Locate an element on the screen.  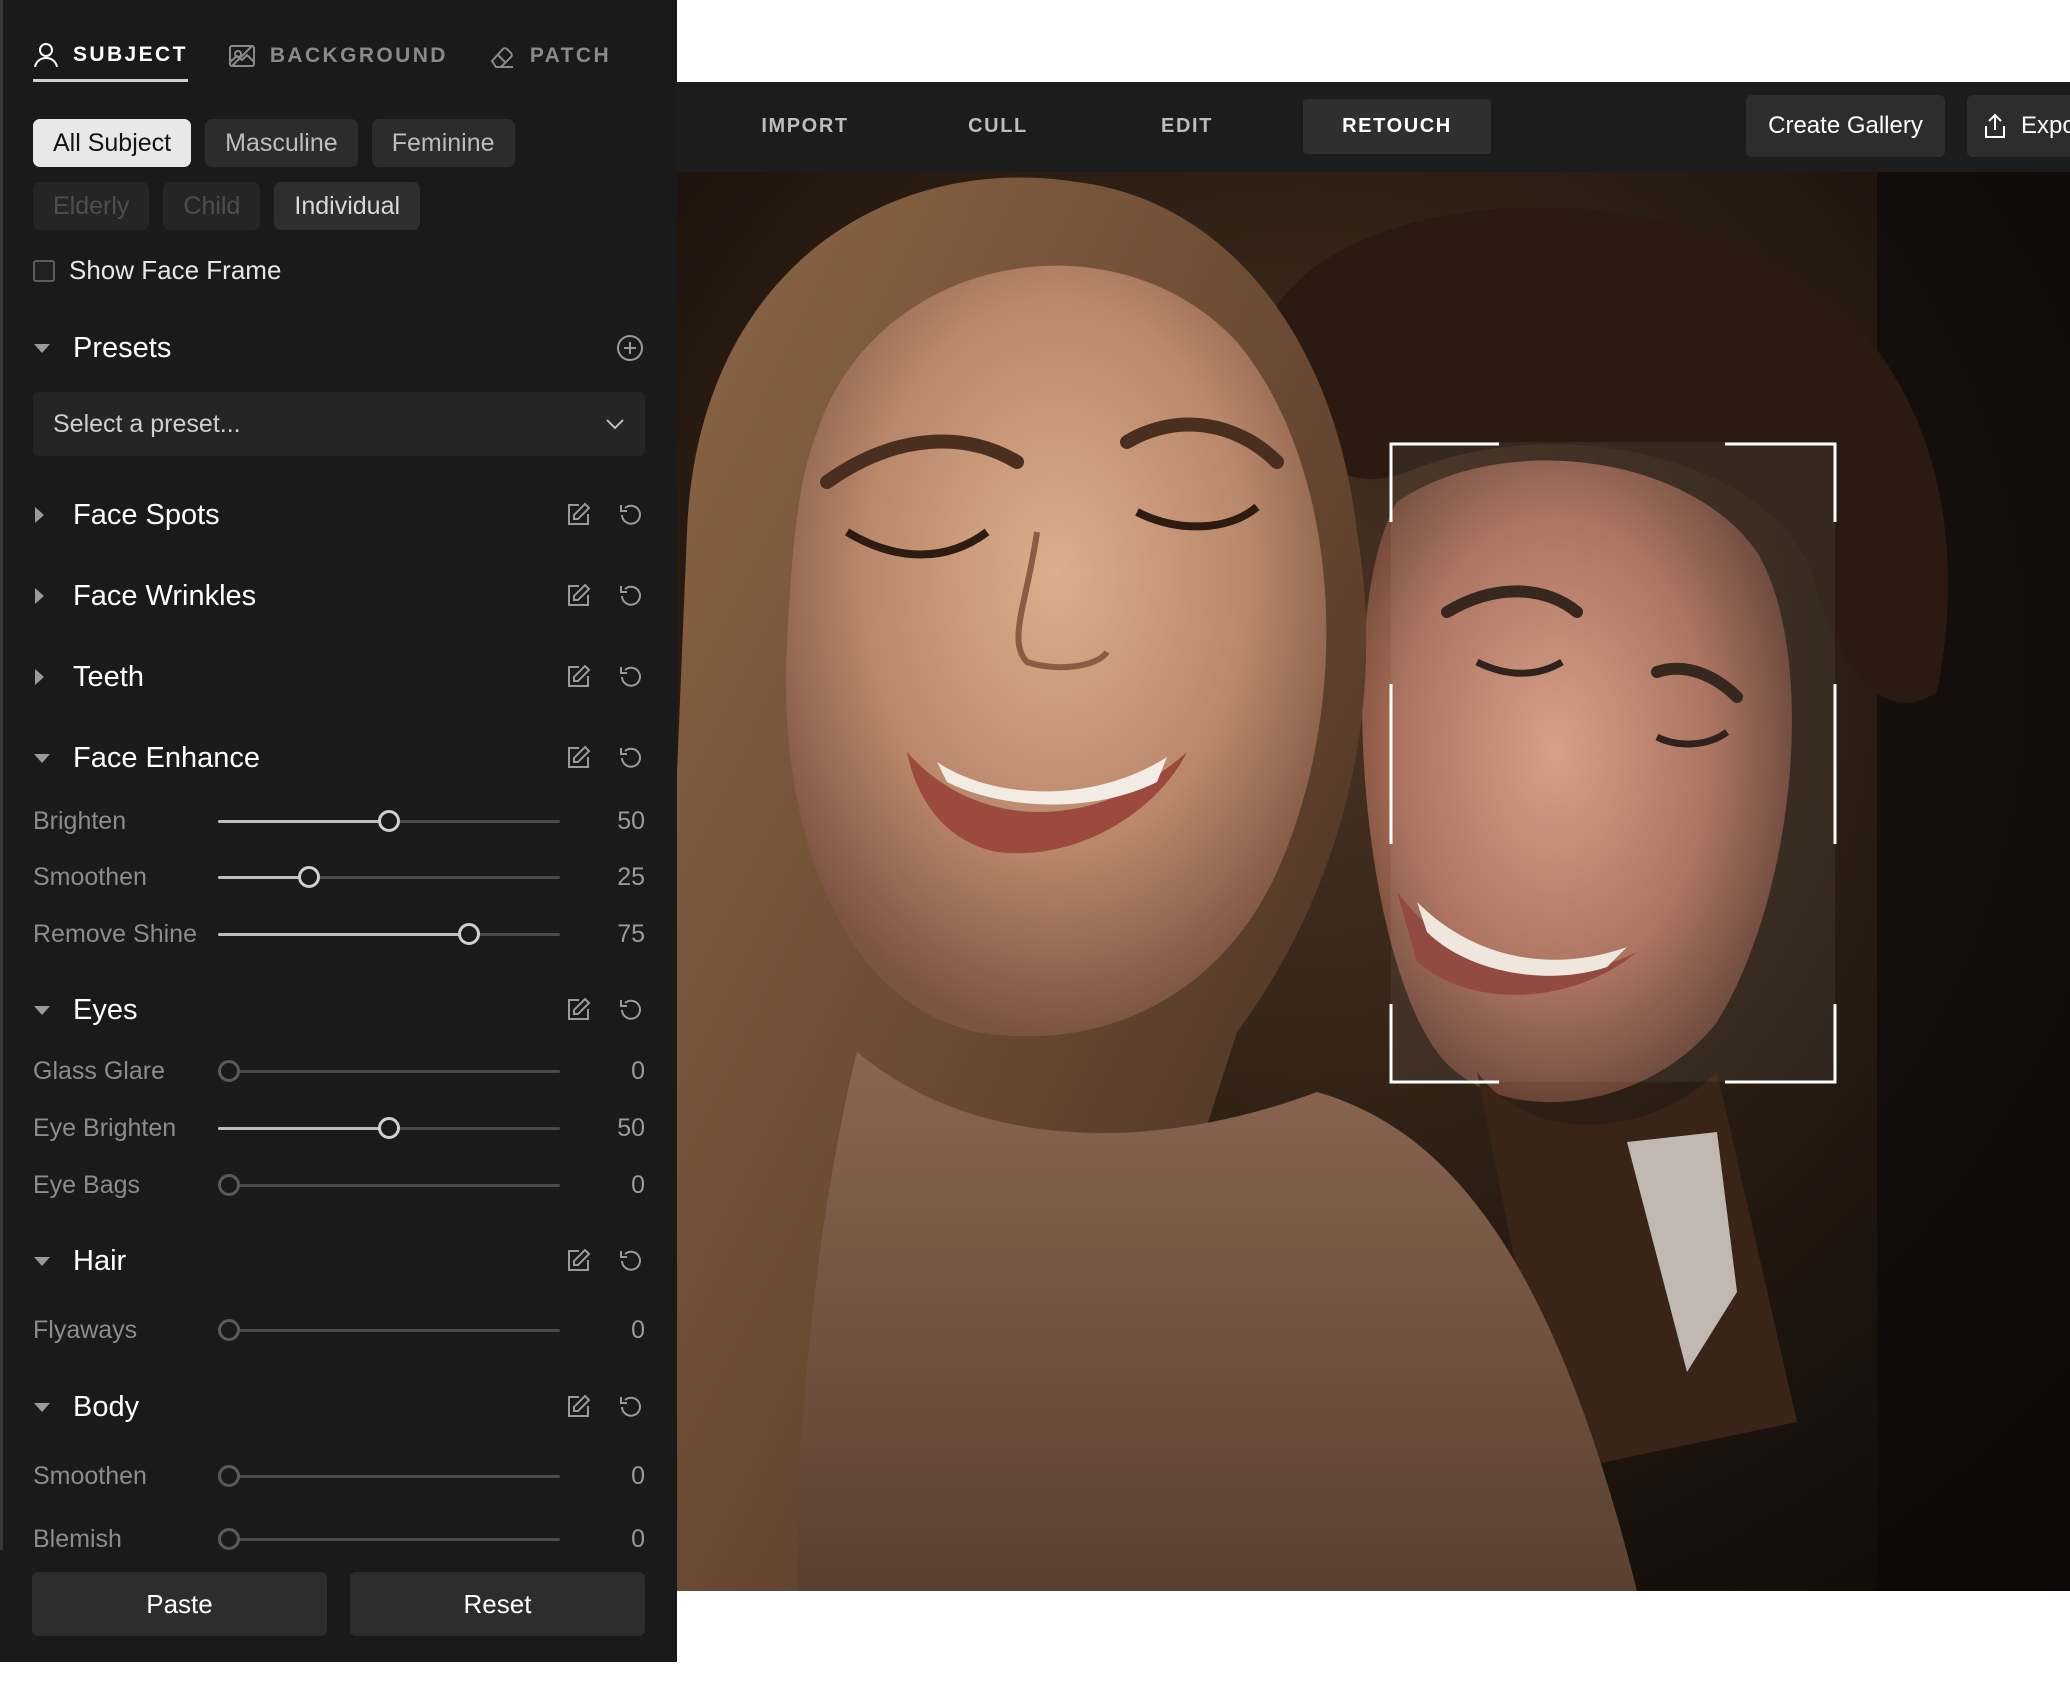
slider-eye-bags-value: 0 is located at coordinates (638, 1184).